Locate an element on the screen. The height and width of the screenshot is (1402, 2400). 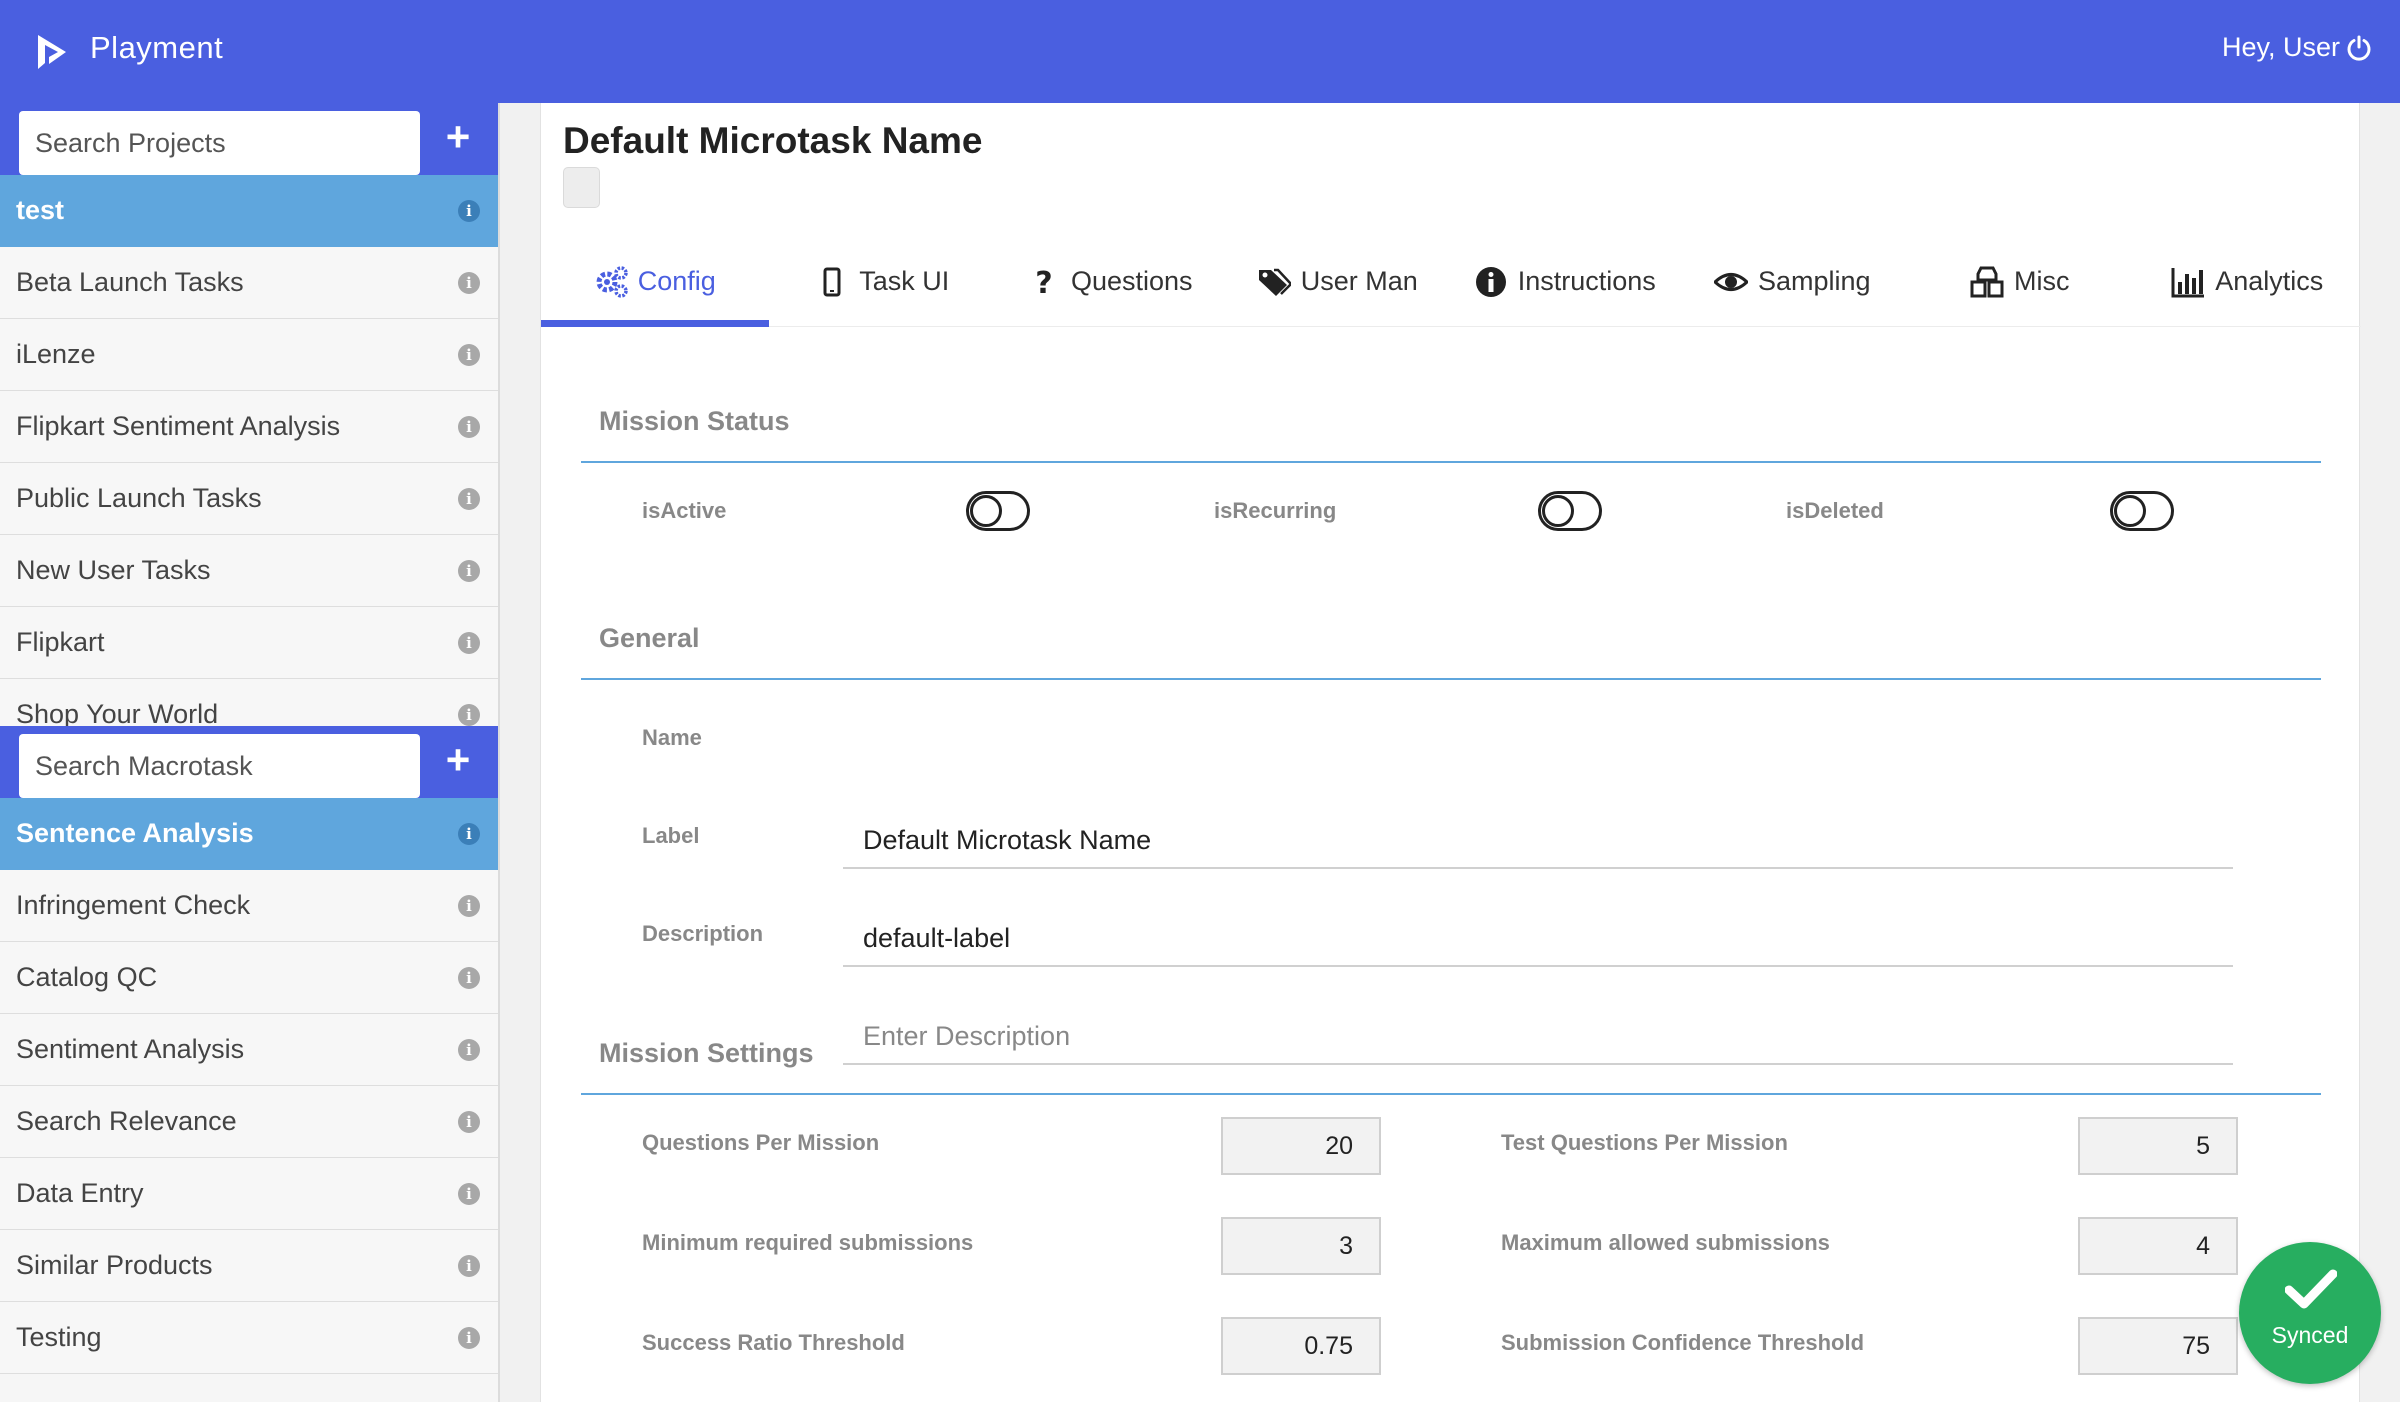
macrotask-item-catalog-qc: Catalog QC i is located at coordinates (249, 978).